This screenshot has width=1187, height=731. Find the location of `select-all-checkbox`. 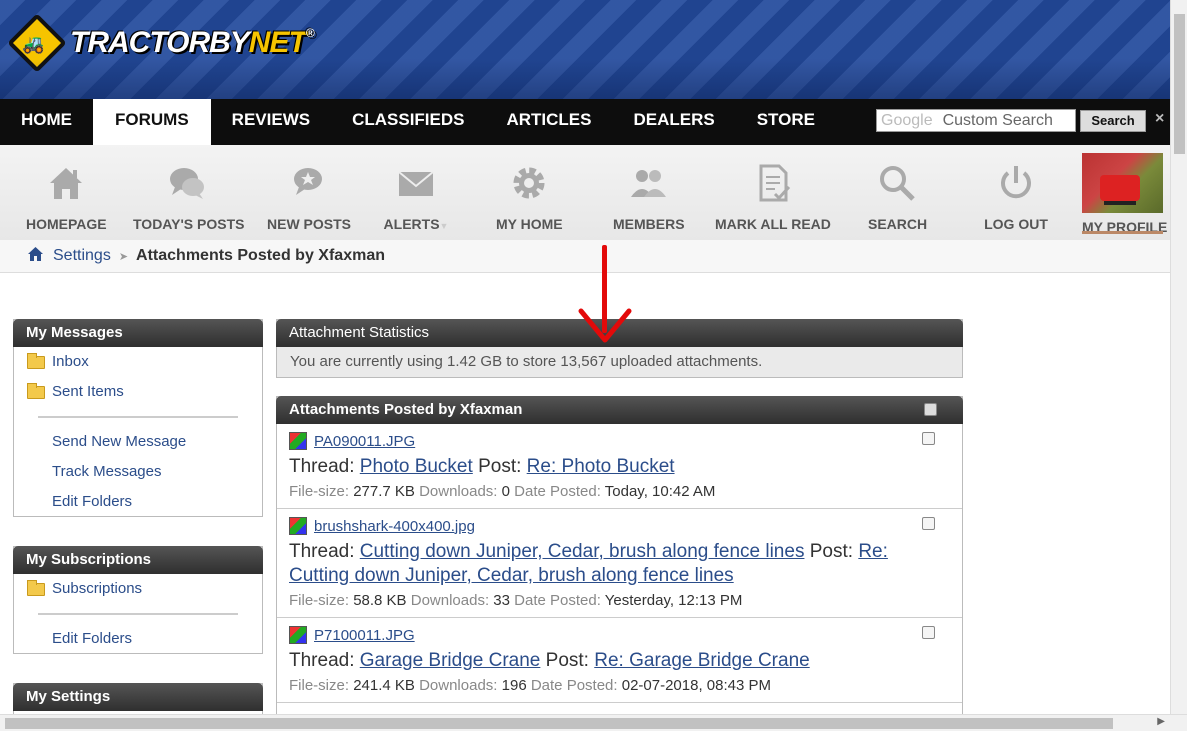

select-all-checkbox is located at coordinates (930, 409).